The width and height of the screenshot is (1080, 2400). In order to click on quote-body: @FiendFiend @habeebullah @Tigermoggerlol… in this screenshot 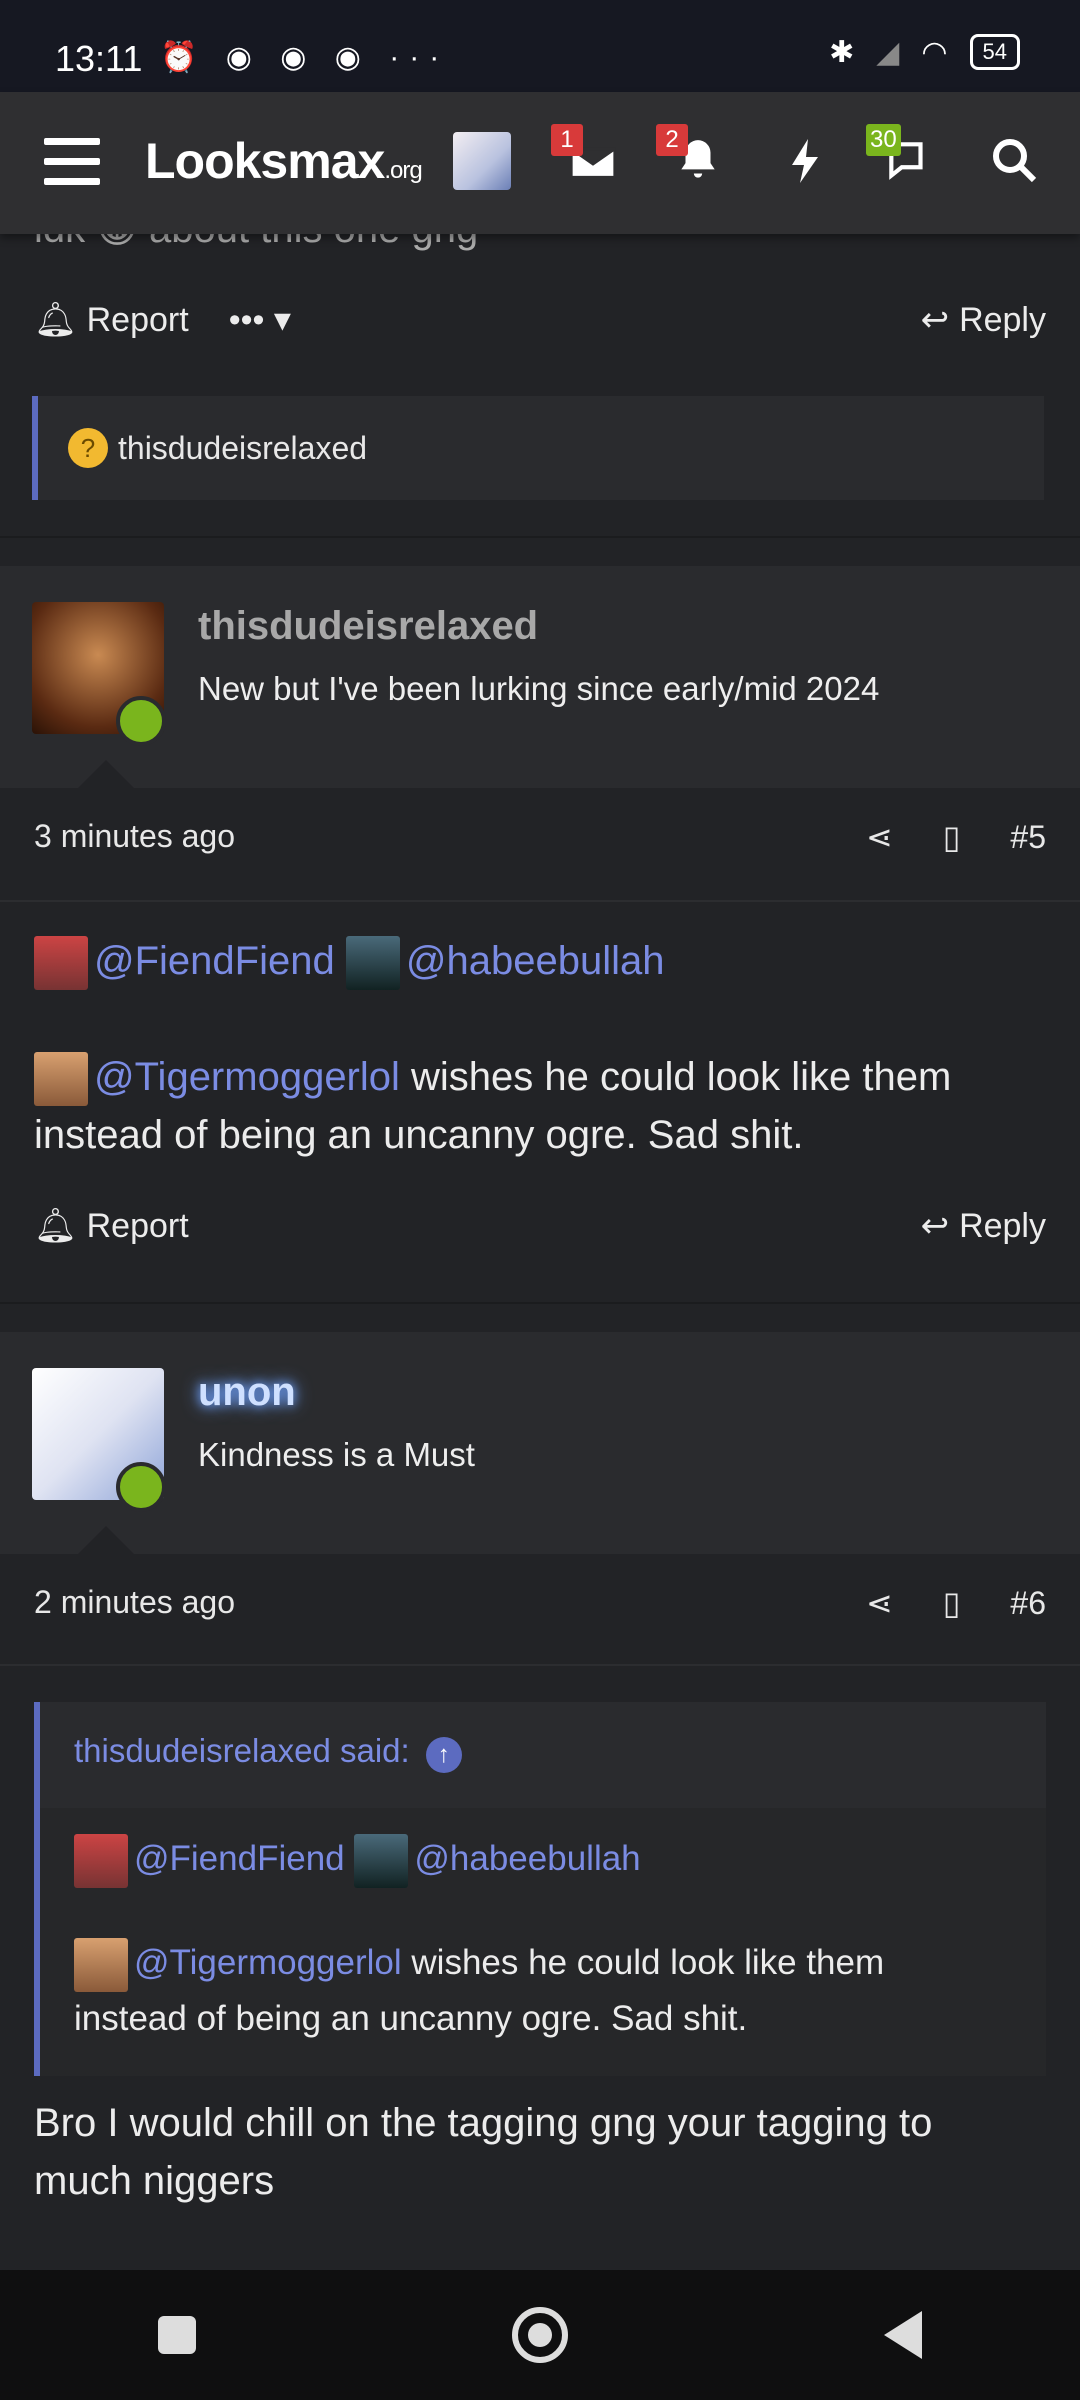, I will do `click(543, 1942)`.